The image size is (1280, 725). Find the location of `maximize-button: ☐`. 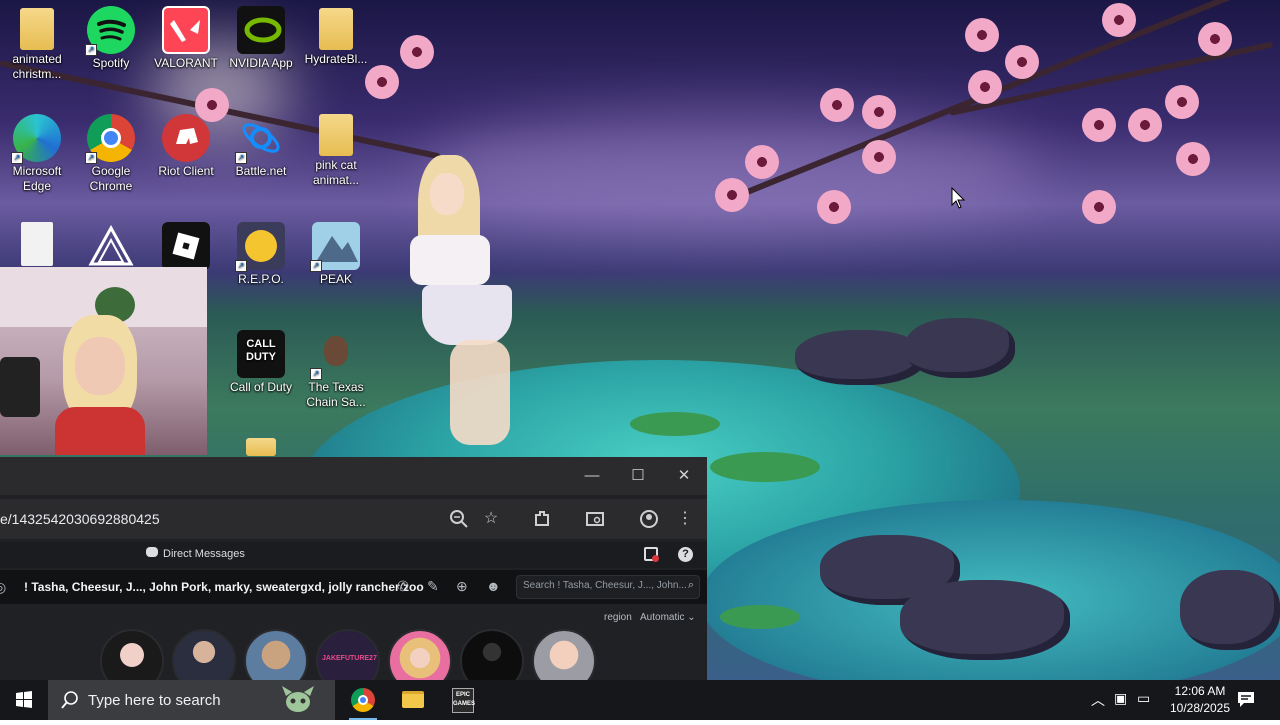

maximize-button: ☐ is located at coordinates (638, 476).